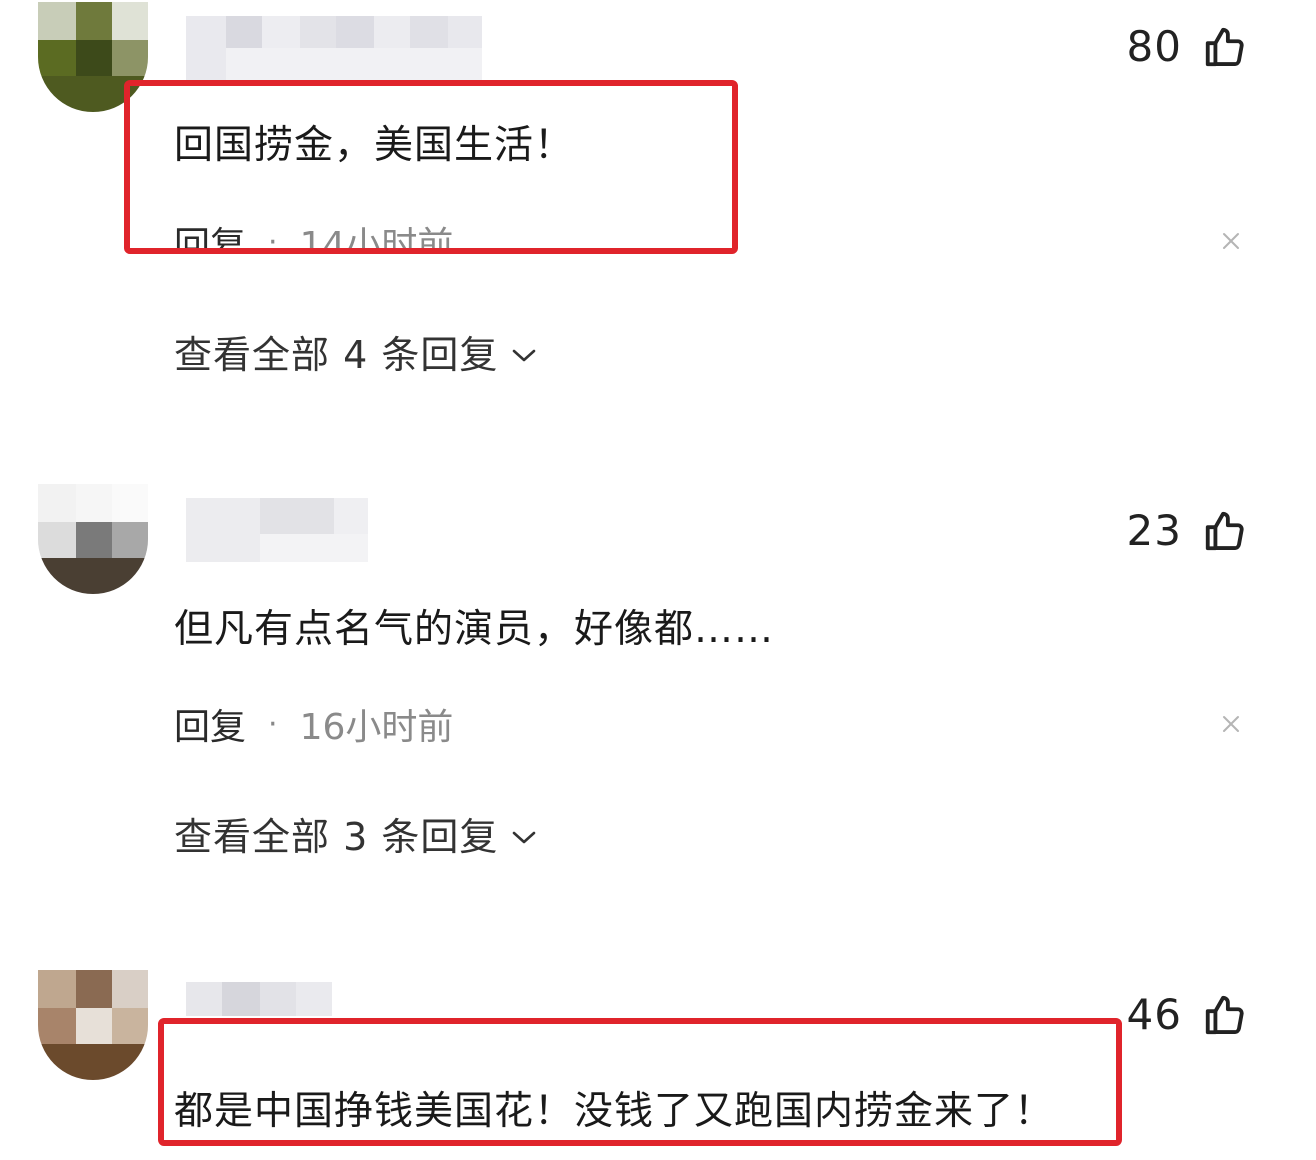  I want to click on highlight-box, so click(640, 1082).